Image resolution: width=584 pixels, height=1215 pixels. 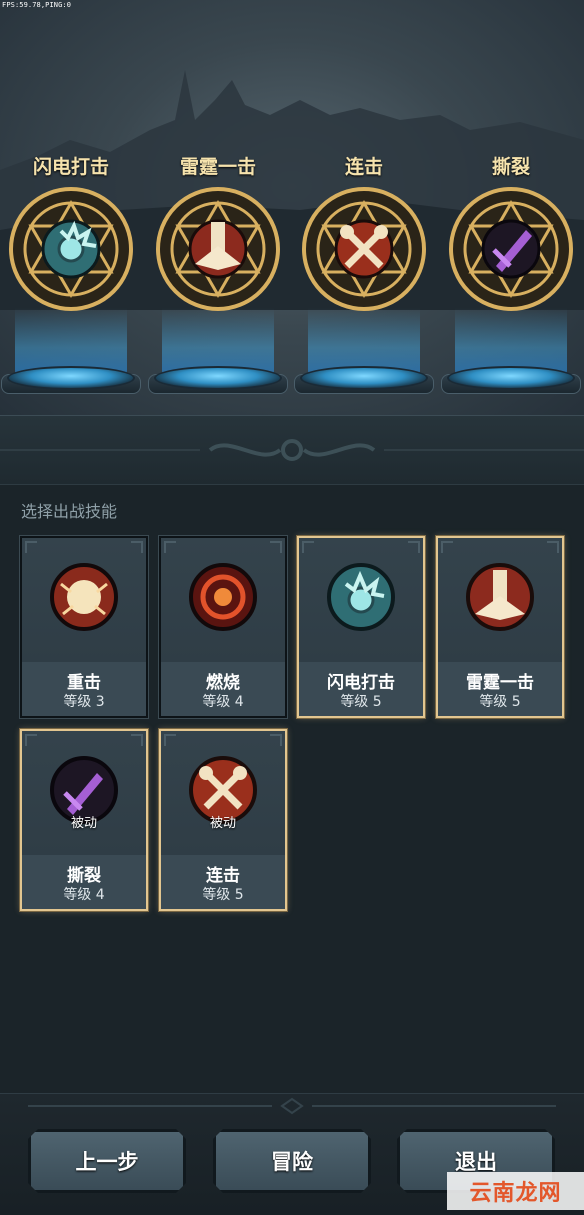 What do you see at coordinates (515, 1191) in the screenshot?
I see `watermark-logo: 云南龙网` at bounding box center [515, 1191].